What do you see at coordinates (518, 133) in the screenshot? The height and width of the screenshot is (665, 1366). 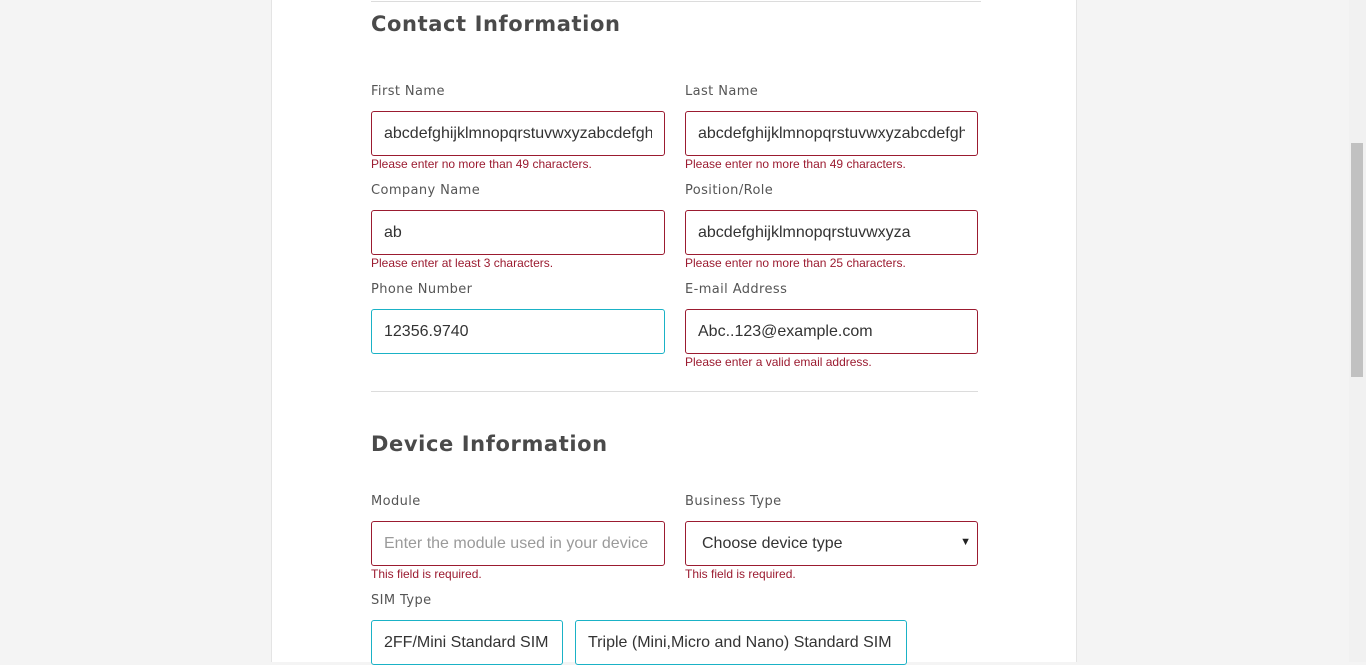 I see `first-name-input` at bounding box center [518, 133].